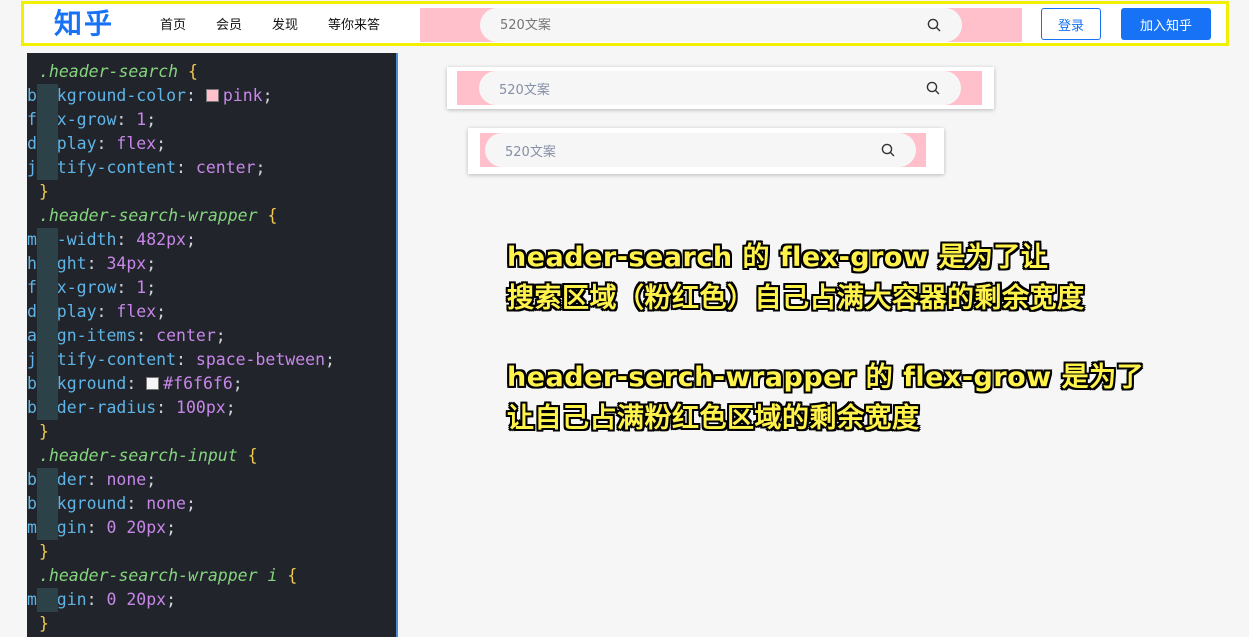 Image resolution: width=1249 pixels, height=637 pixels. What do you see at coordinates (150, 96) in the screenshot?
I see `code-declaration-line: background-color: pink;` at bounding box center [150, 96].